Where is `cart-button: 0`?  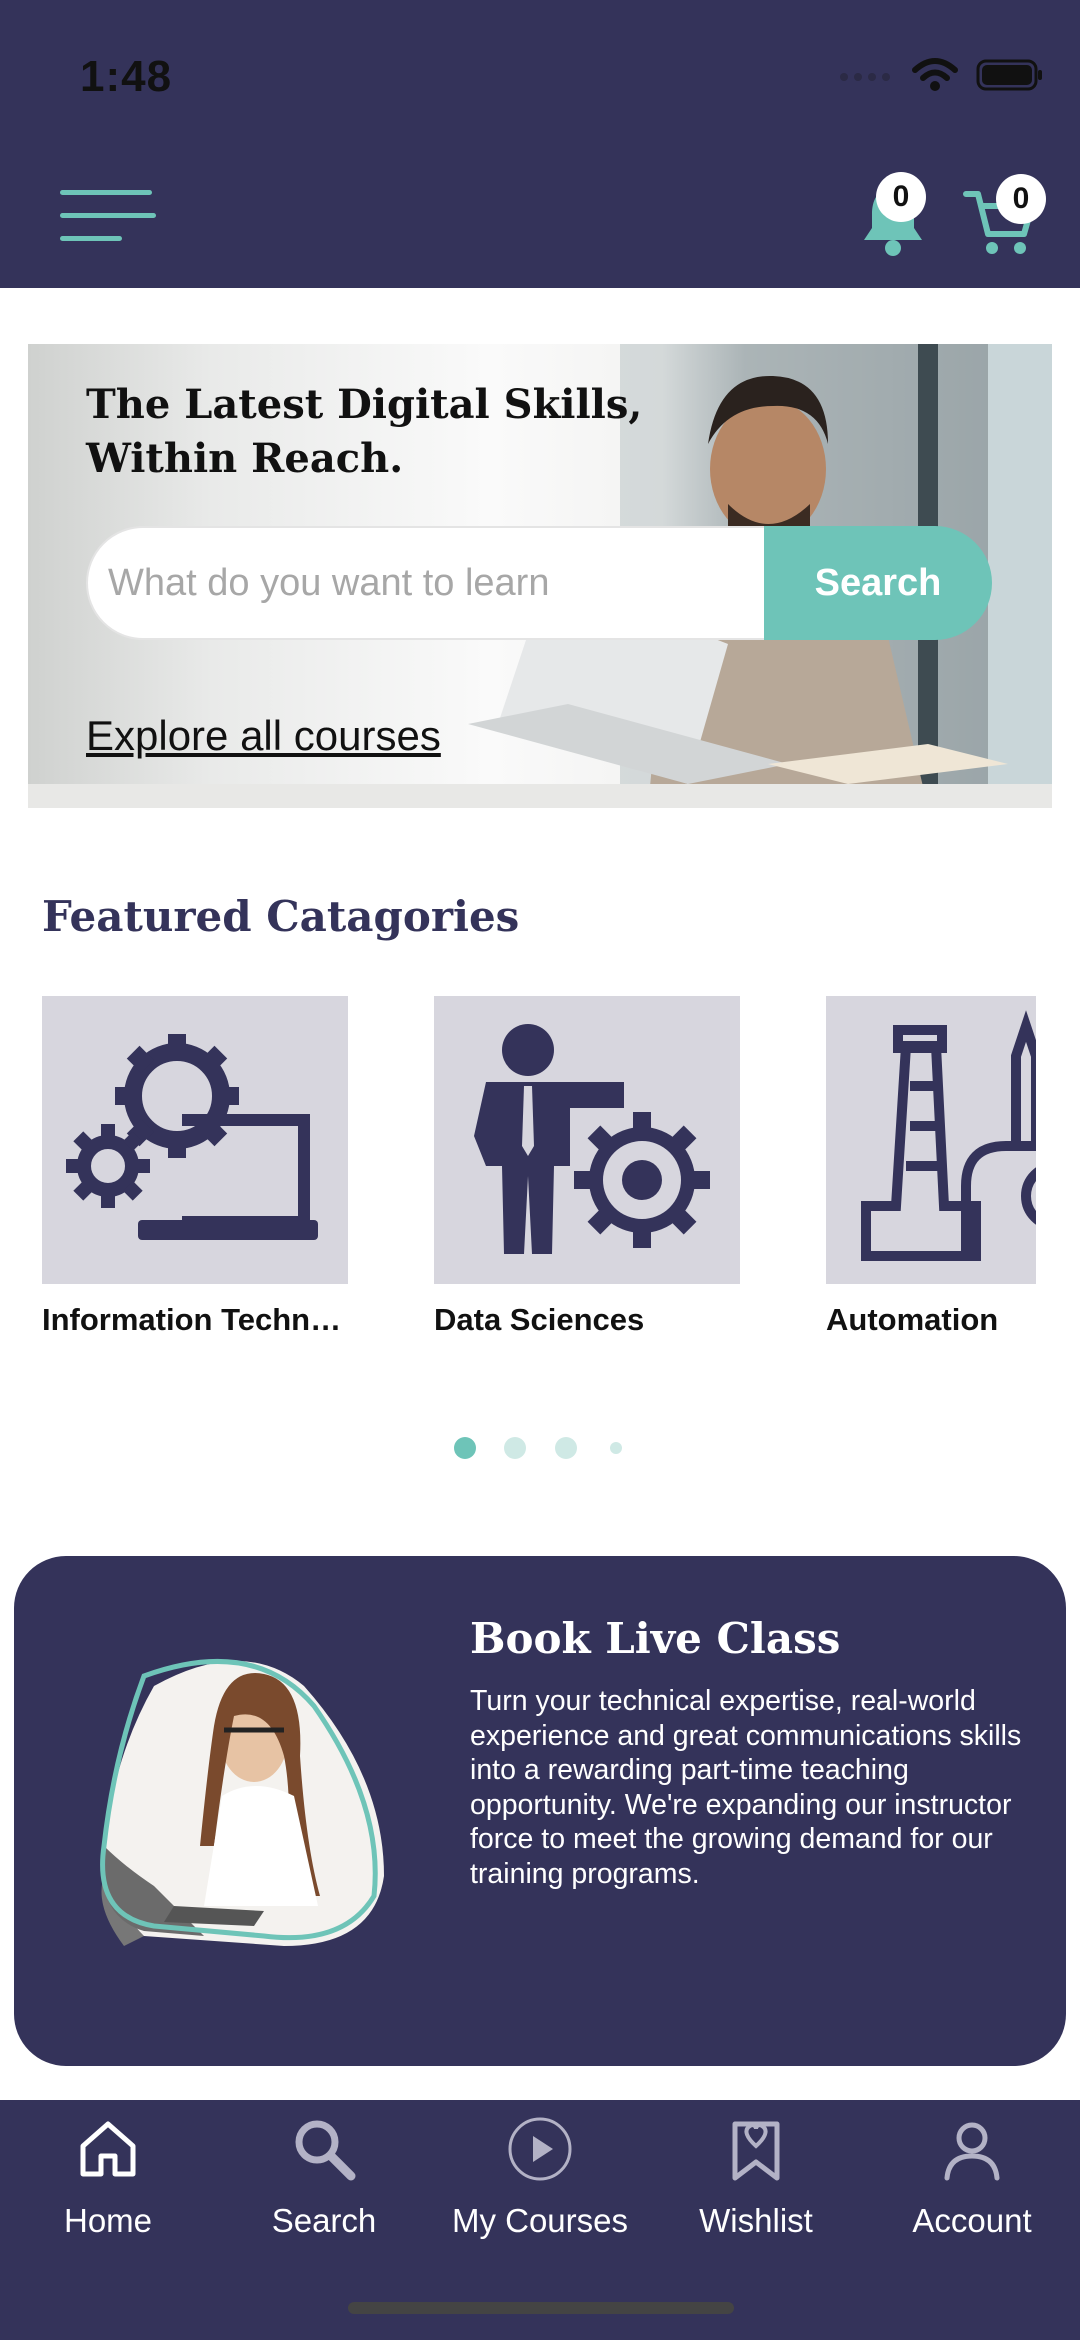 cart-button: 0 is located at coordinates (1004, 220).